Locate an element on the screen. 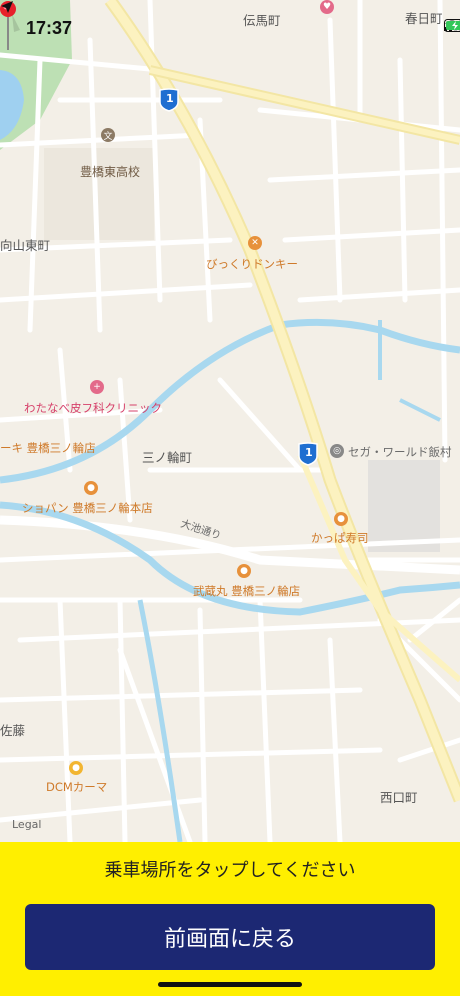  instruction-text: 乗車場所をタップしてください is located at coordinates (230, 870).